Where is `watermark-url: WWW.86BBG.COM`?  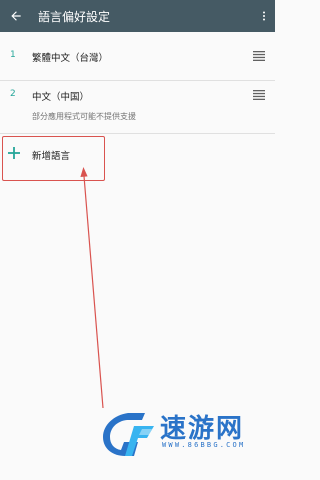 watermark-url: WWW.86BBG.COM is located at coordinates (204, 445).